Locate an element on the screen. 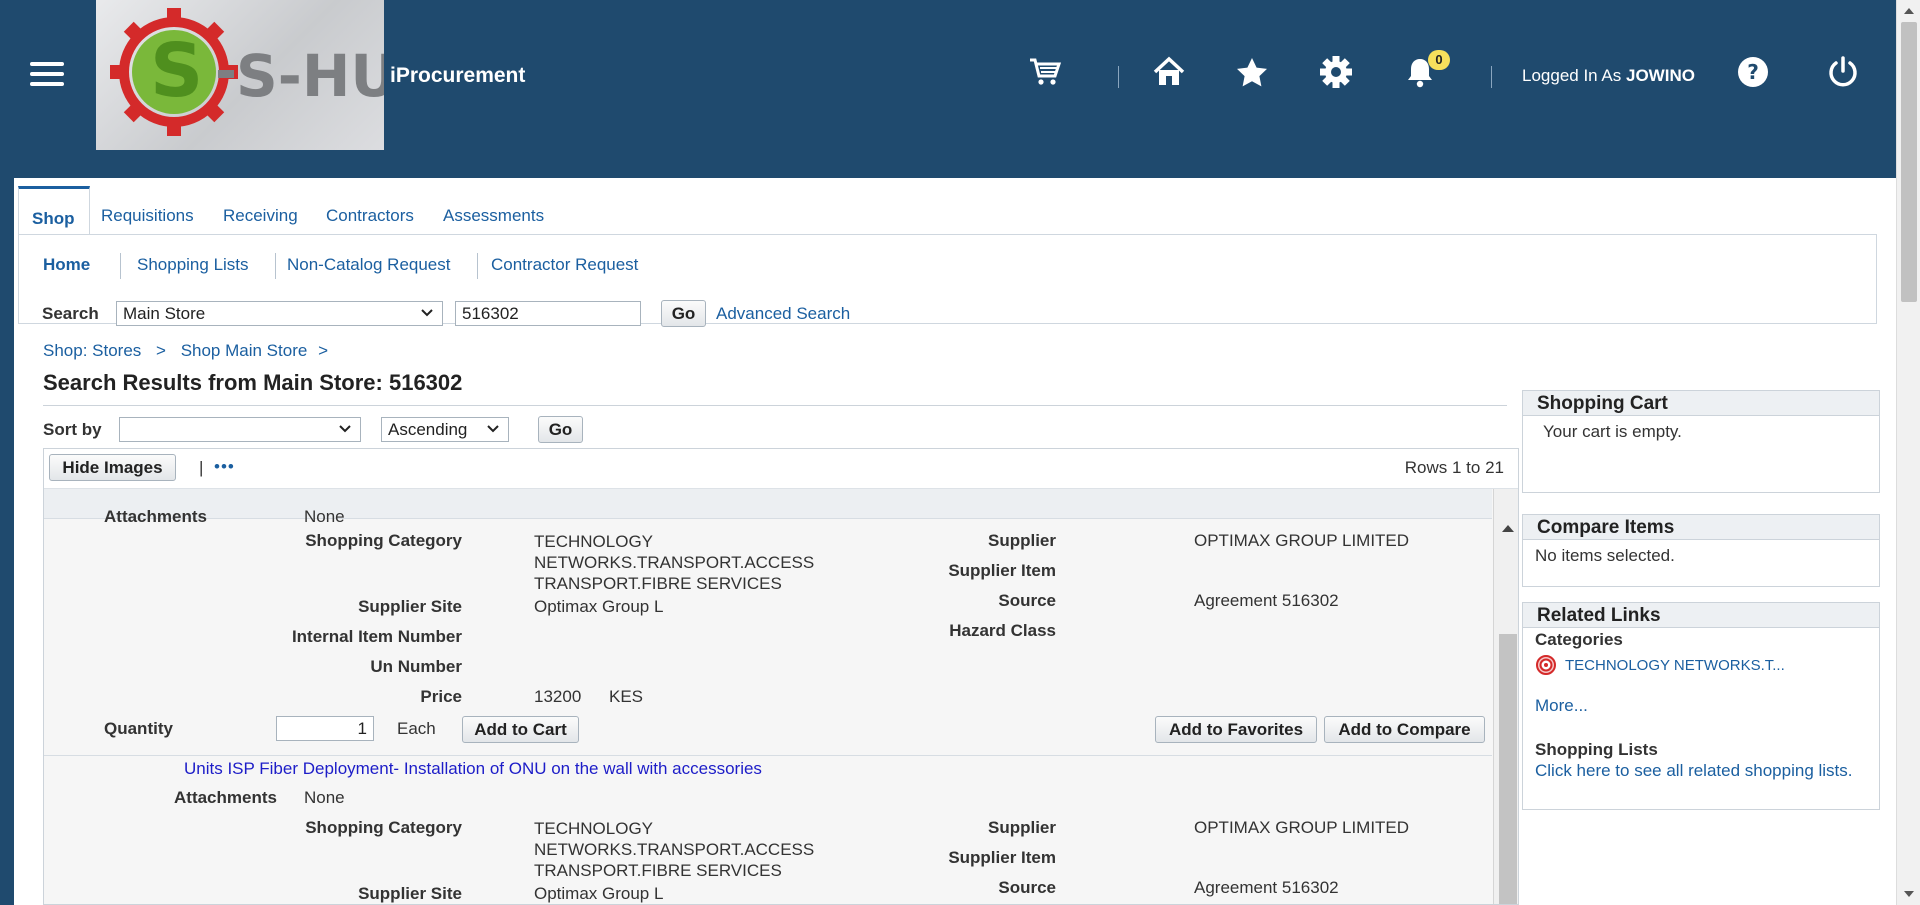 The image size is (1920, 905). subnav-home: Home is located at coordinates (66, 265).